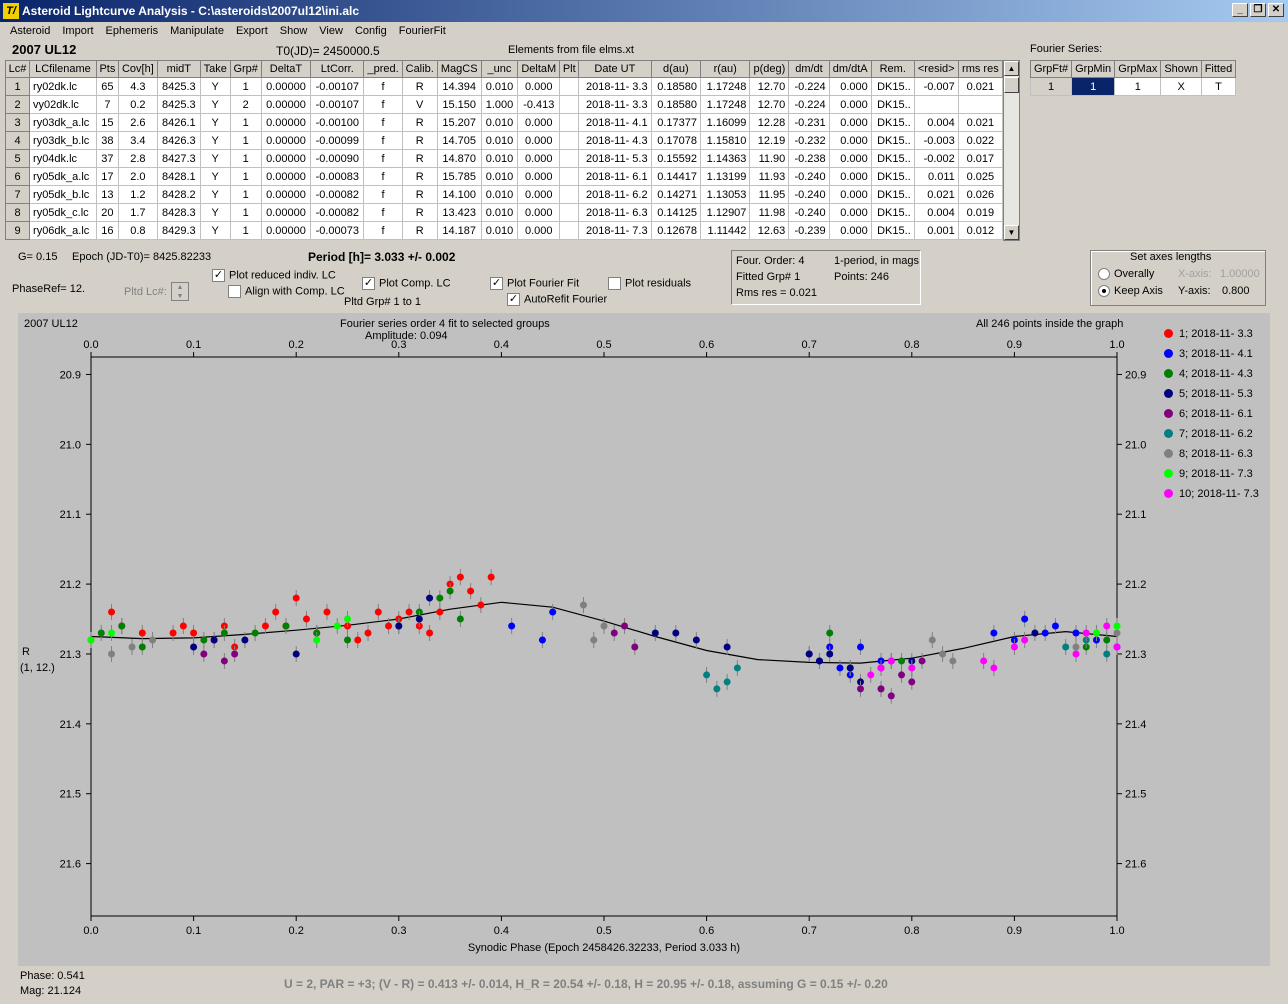 The image size is (1288, 1004). What do you see at coordinates (178, 212) in the screenshot?
I see `table-cell: 8428.3` at bounding box center [178, 212].